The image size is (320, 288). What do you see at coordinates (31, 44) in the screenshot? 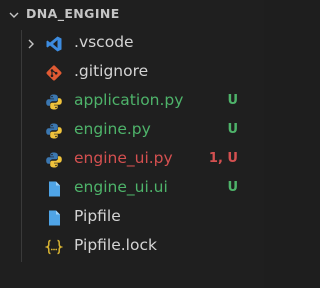
I see `chevron-right-icon` at bounding box center [31, 44].